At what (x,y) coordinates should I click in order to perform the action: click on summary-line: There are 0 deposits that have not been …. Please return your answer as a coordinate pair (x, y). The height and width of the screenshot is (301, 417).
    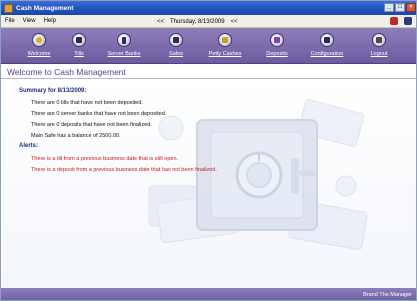
    Looking at the image, I should click on (91, 125).